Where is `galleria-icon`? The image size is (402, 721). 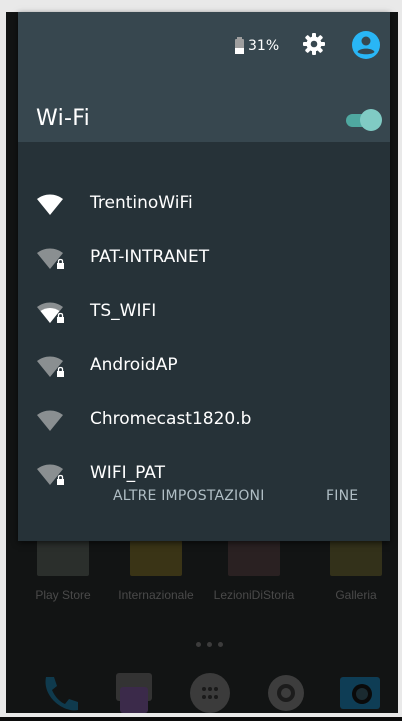 galleria-icon is located at coordinates (356, 558).